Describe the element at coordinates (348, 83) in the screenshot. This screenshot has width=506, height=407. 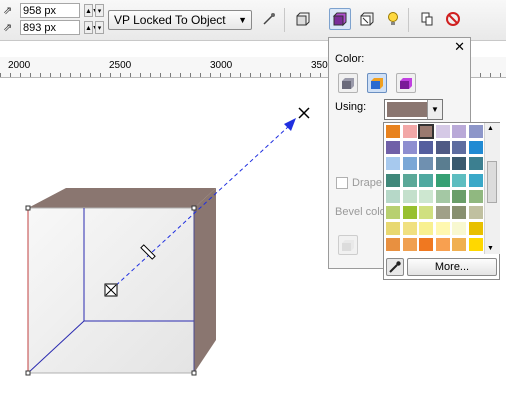
I see `use-object-fill-button` at that location.